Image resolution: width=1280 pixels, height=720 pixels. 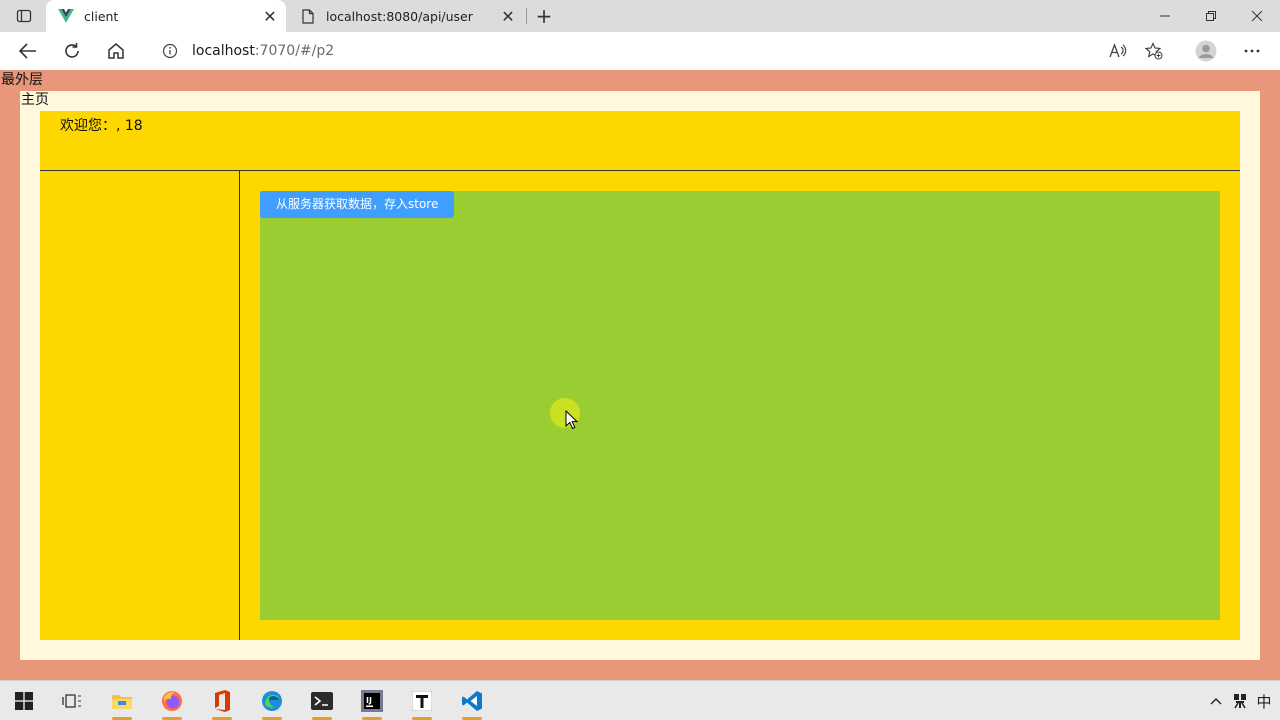 I want to click on info-icon, so click(x=170, y=51).